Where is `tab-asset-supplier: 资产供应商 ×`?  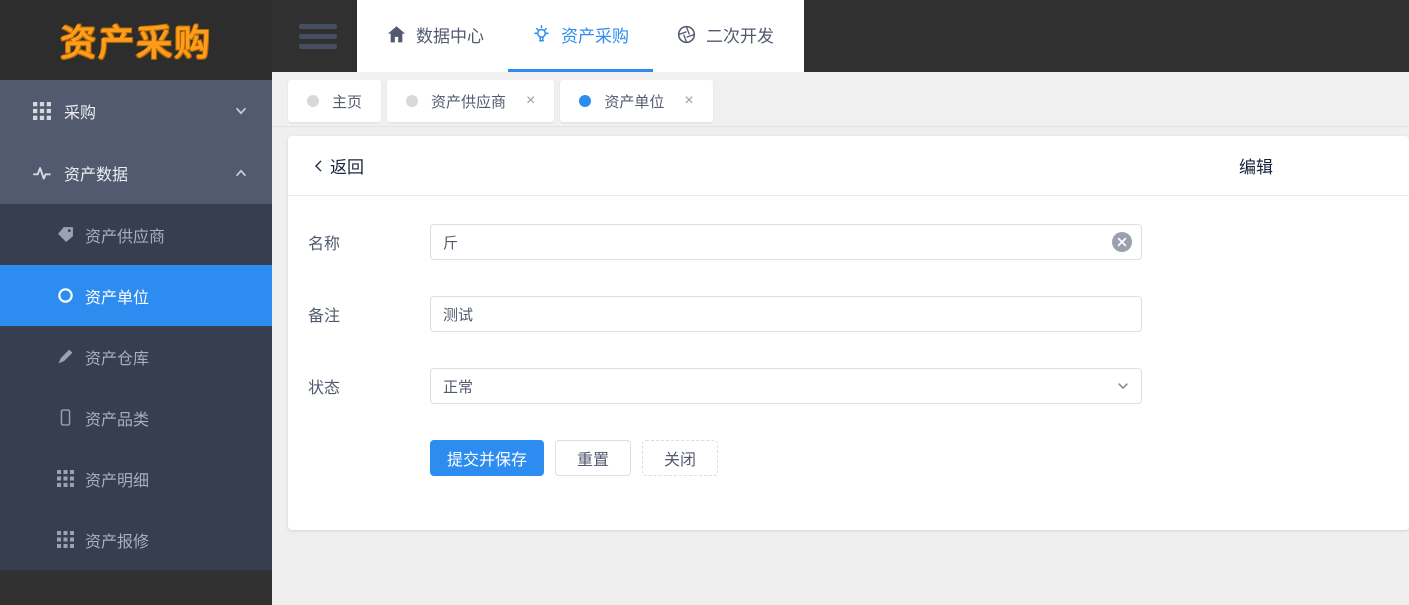 tab-asset-supplier: 资产供应商 × is located at coordinates (471, 101).